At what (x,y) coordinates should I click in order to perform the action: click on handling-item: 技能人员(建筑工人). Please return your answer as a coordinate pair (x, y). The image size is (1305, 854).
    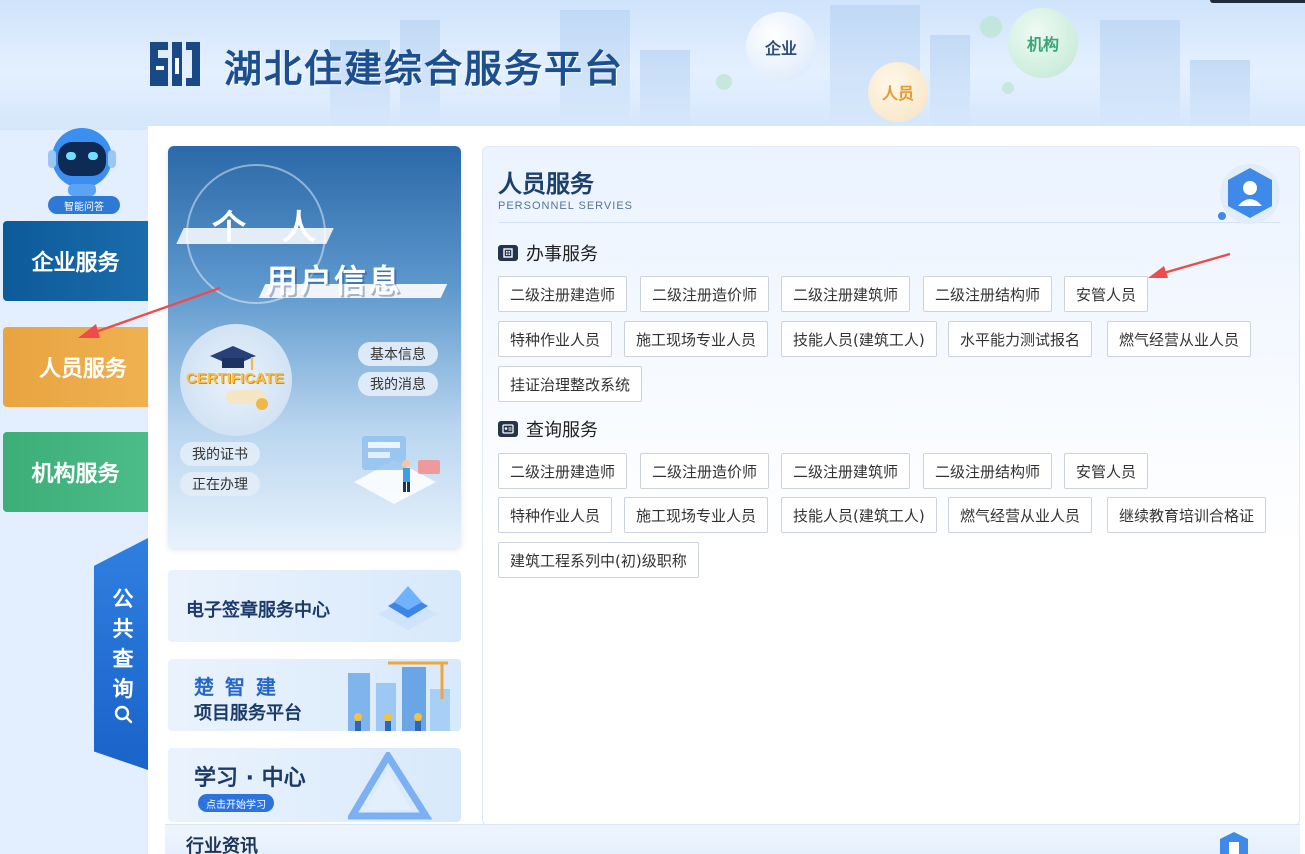
    Looking at the image, I should click on (859, 339).